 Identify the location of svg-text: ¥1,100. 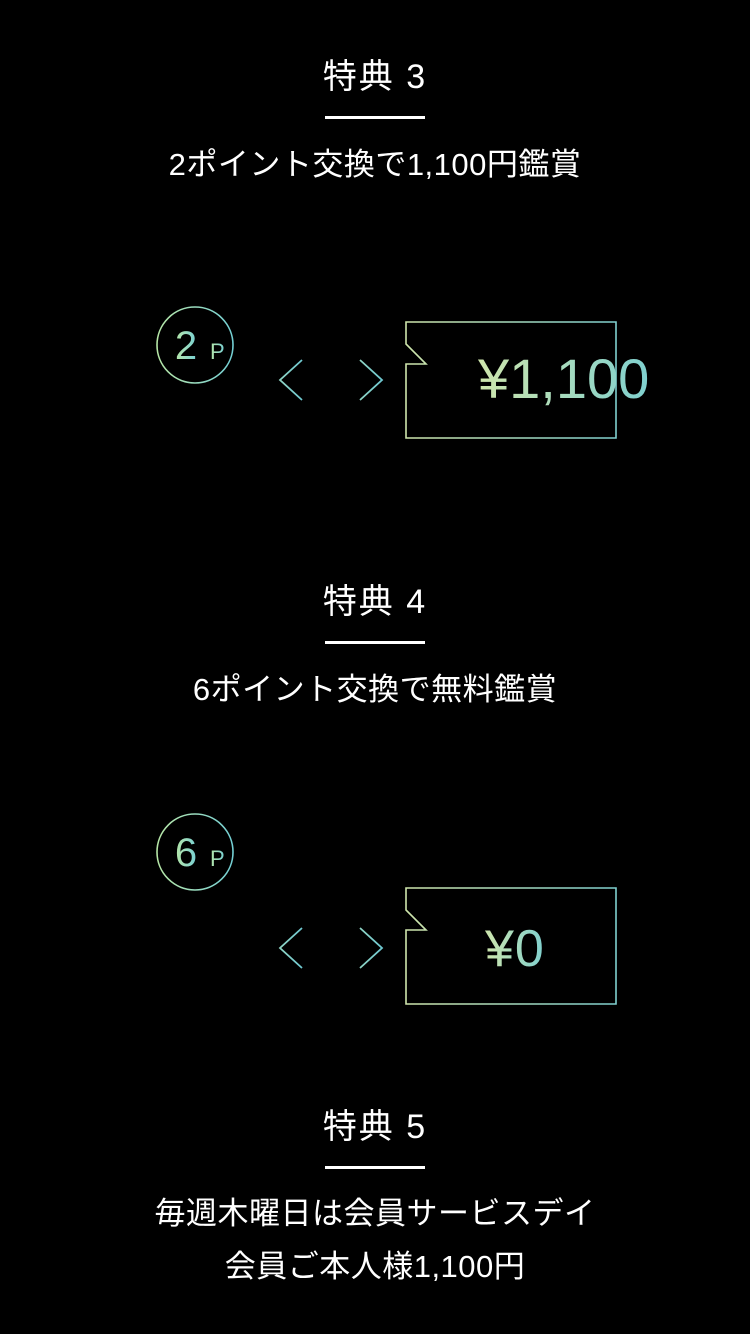
(563, 378).